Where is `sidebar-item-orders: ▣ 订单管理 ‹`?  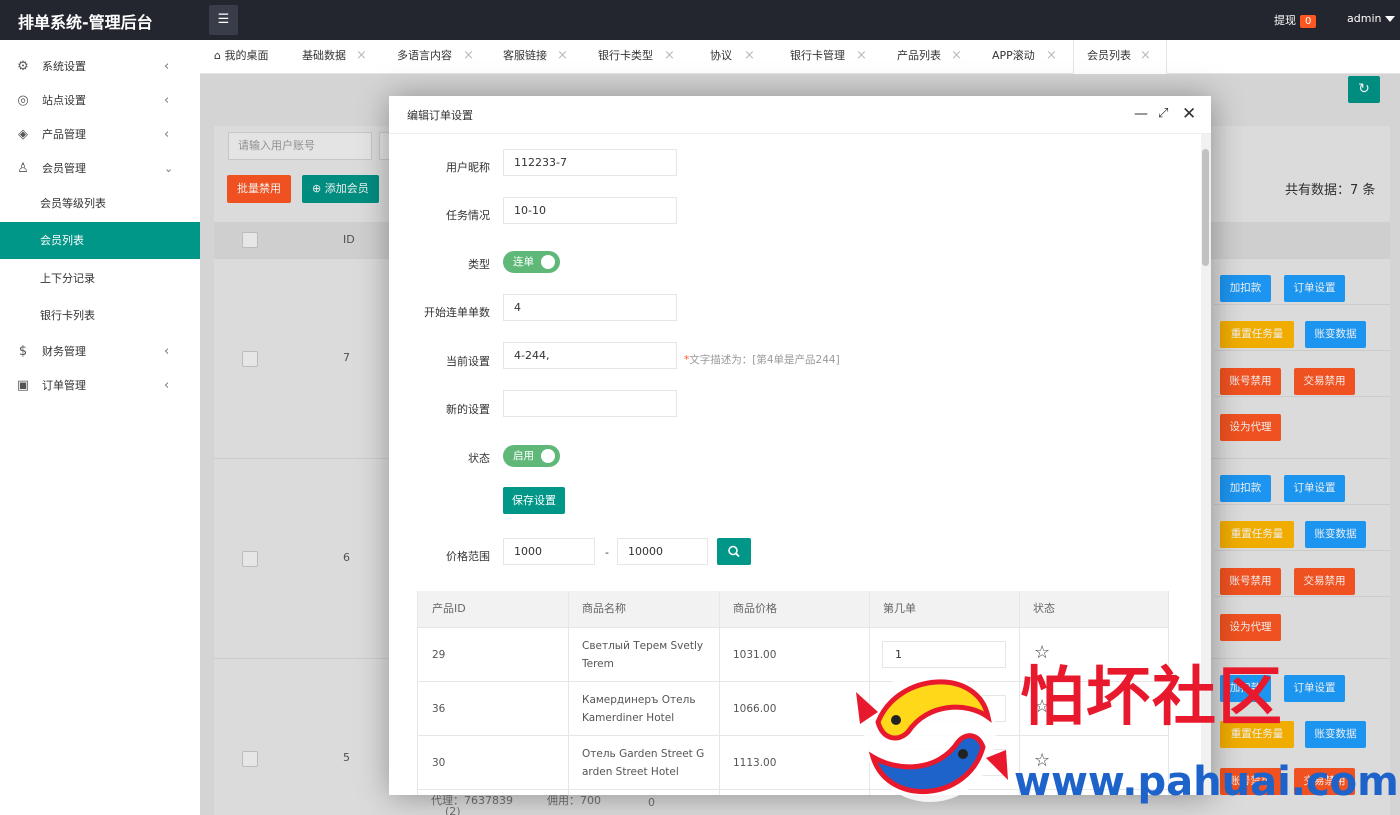
sidebar-item-orders: ▣ 订单管理 ‹ is located at coordinates (100, 386).